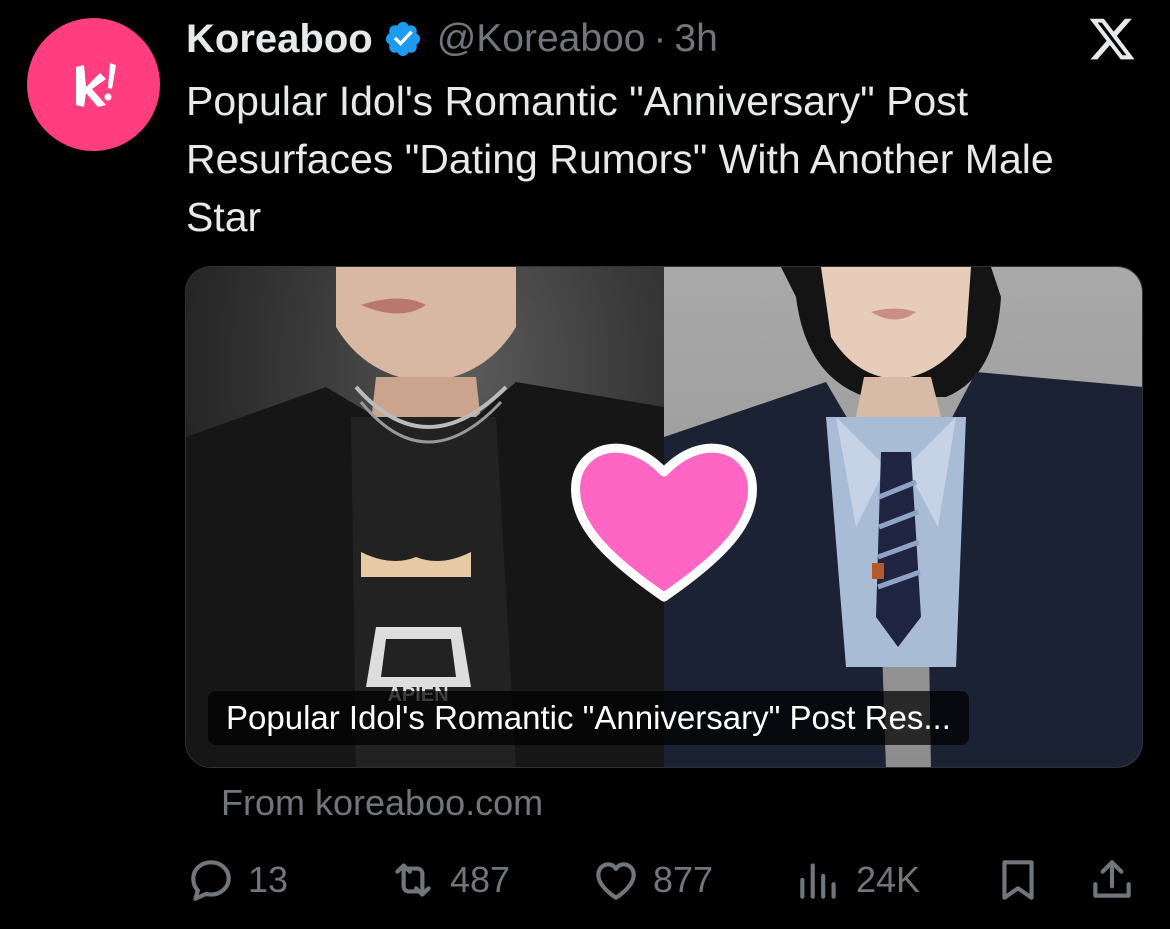  What do you see at coordinates (541, 39) in the screenshot?
I see `handle: @Koreaboo` at bounding box center [541, 39].